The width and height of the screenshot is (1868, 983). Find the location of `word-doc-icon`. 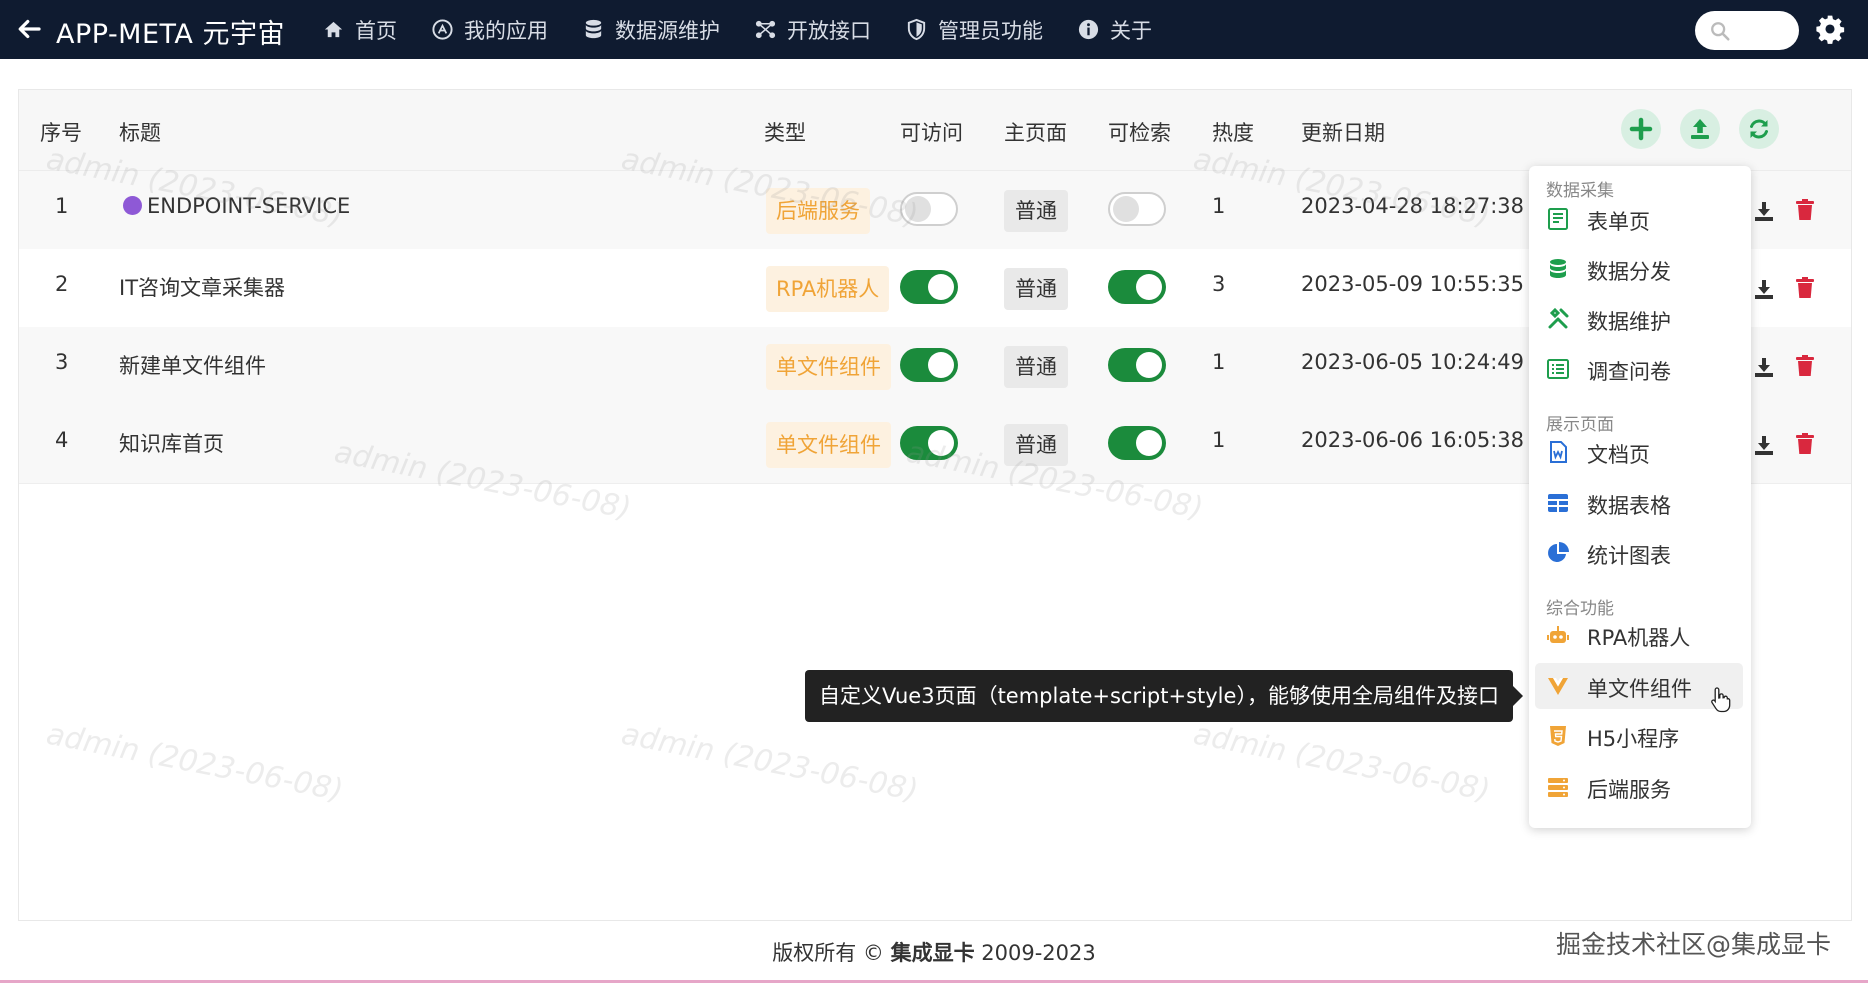

word-doc-icon is located at coordinates (1558, 452).